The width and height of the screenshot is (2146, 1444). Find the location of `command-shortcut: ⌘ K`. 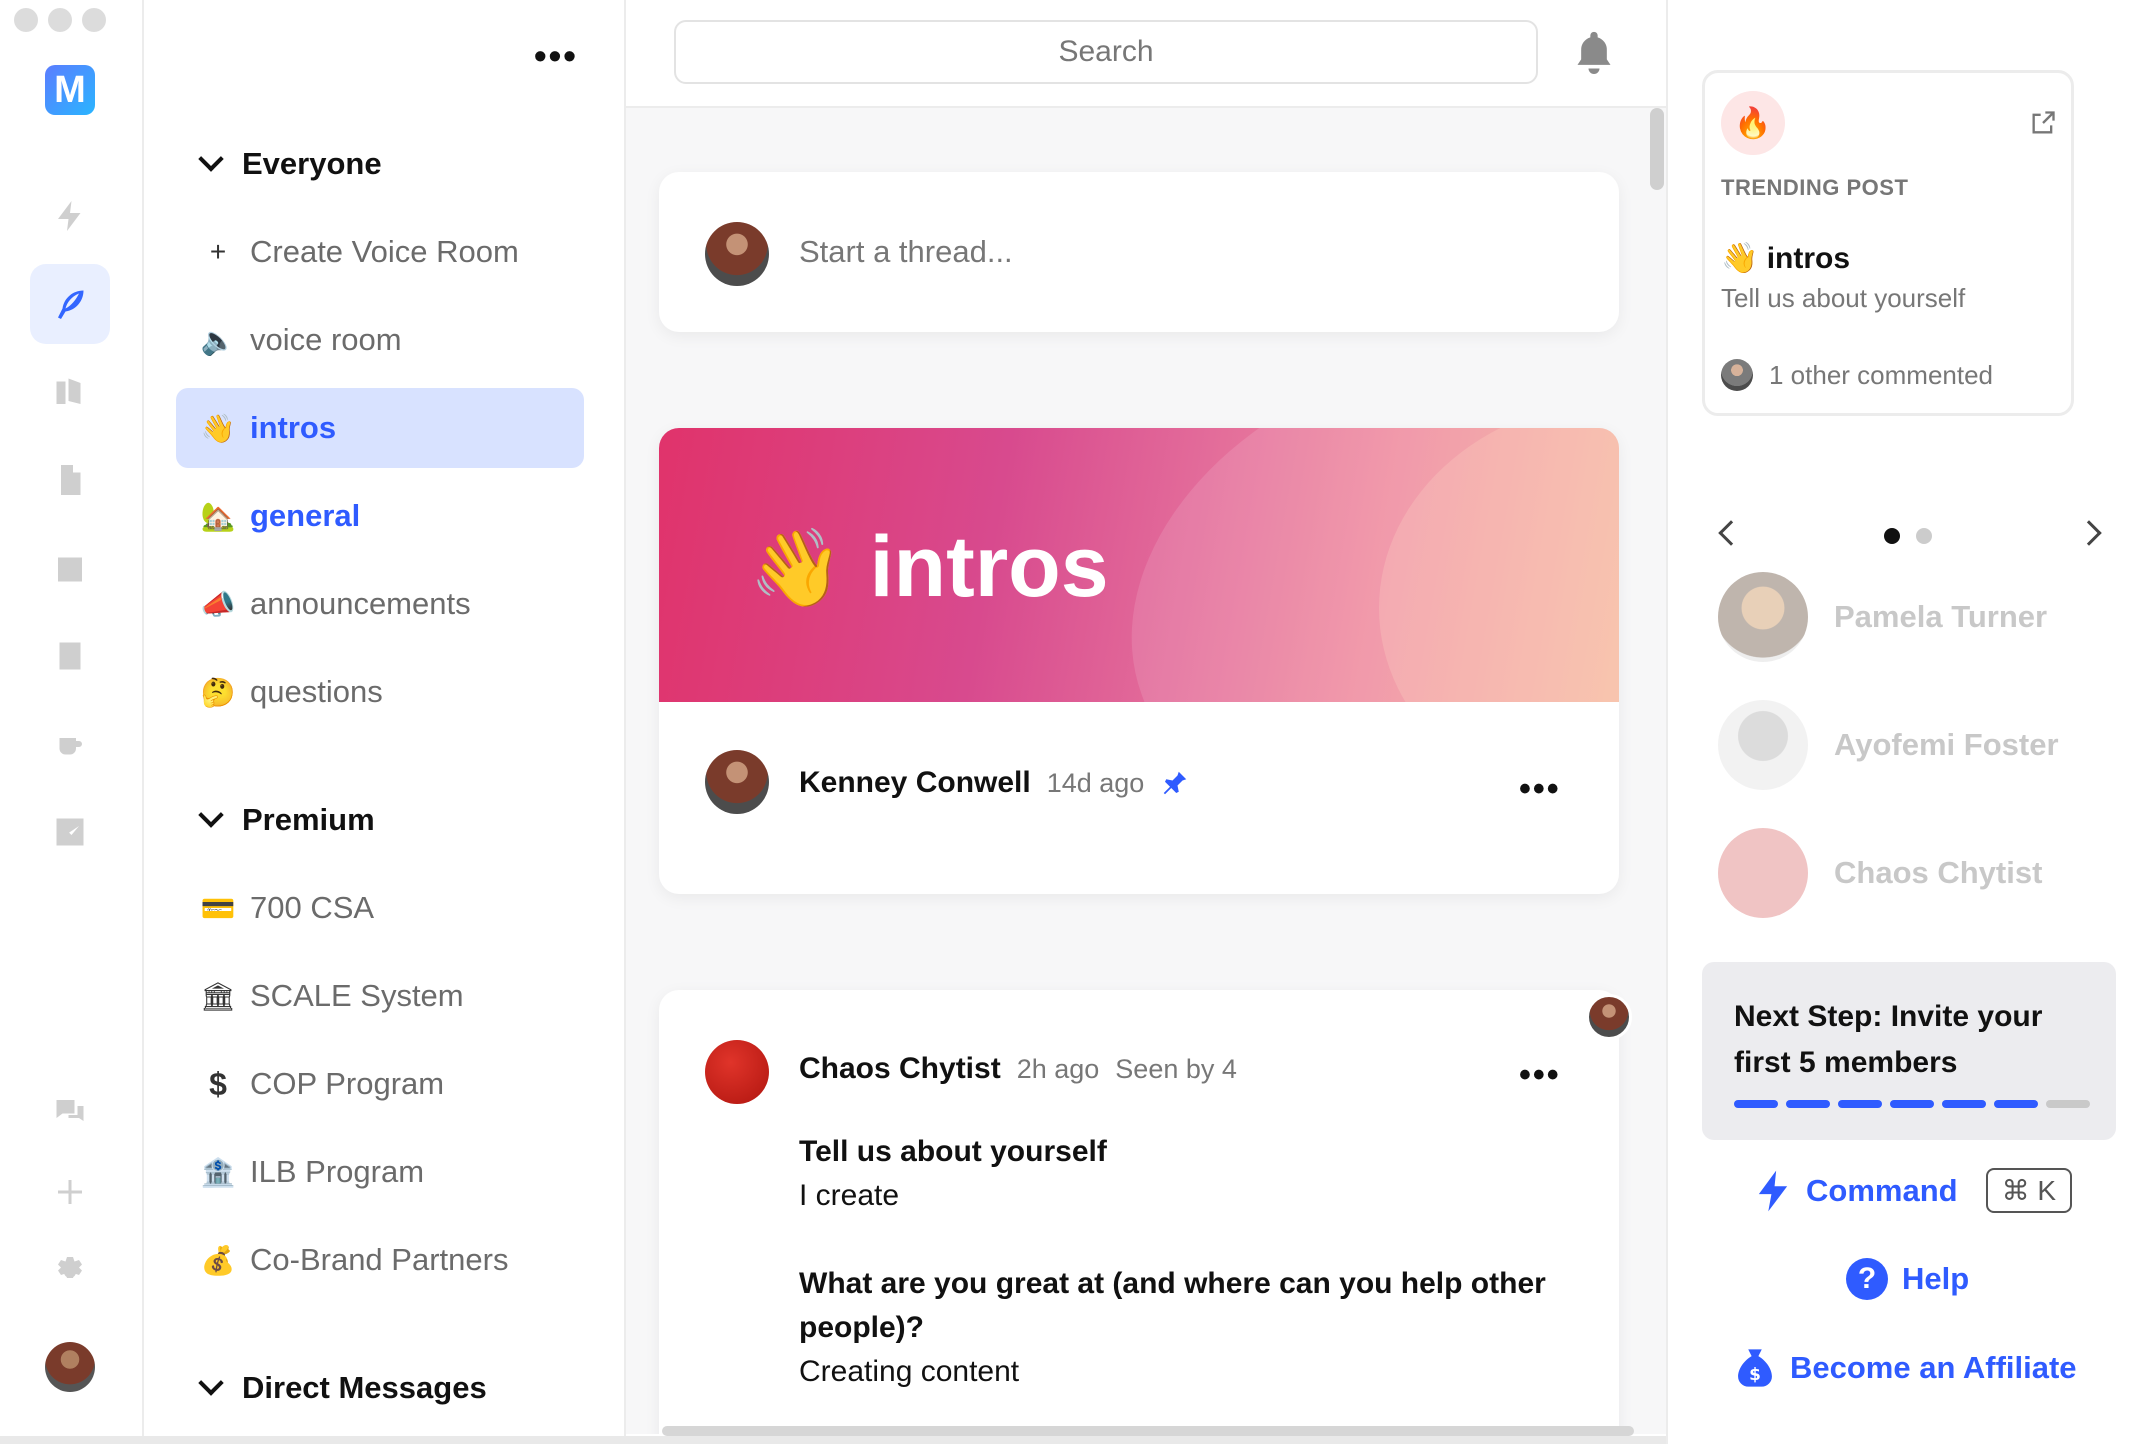

command-shortcut: ⌘ K is located at coordinates (2029, 1190).